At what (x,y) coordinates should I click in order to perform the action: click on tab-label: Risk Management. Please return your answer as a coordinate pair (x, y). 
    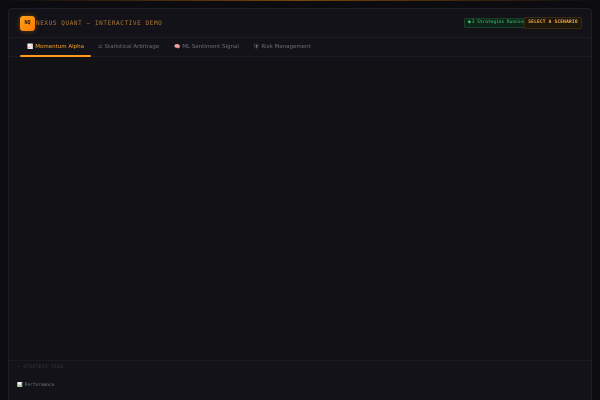
    Looking at the image, I should click on (286, 47).